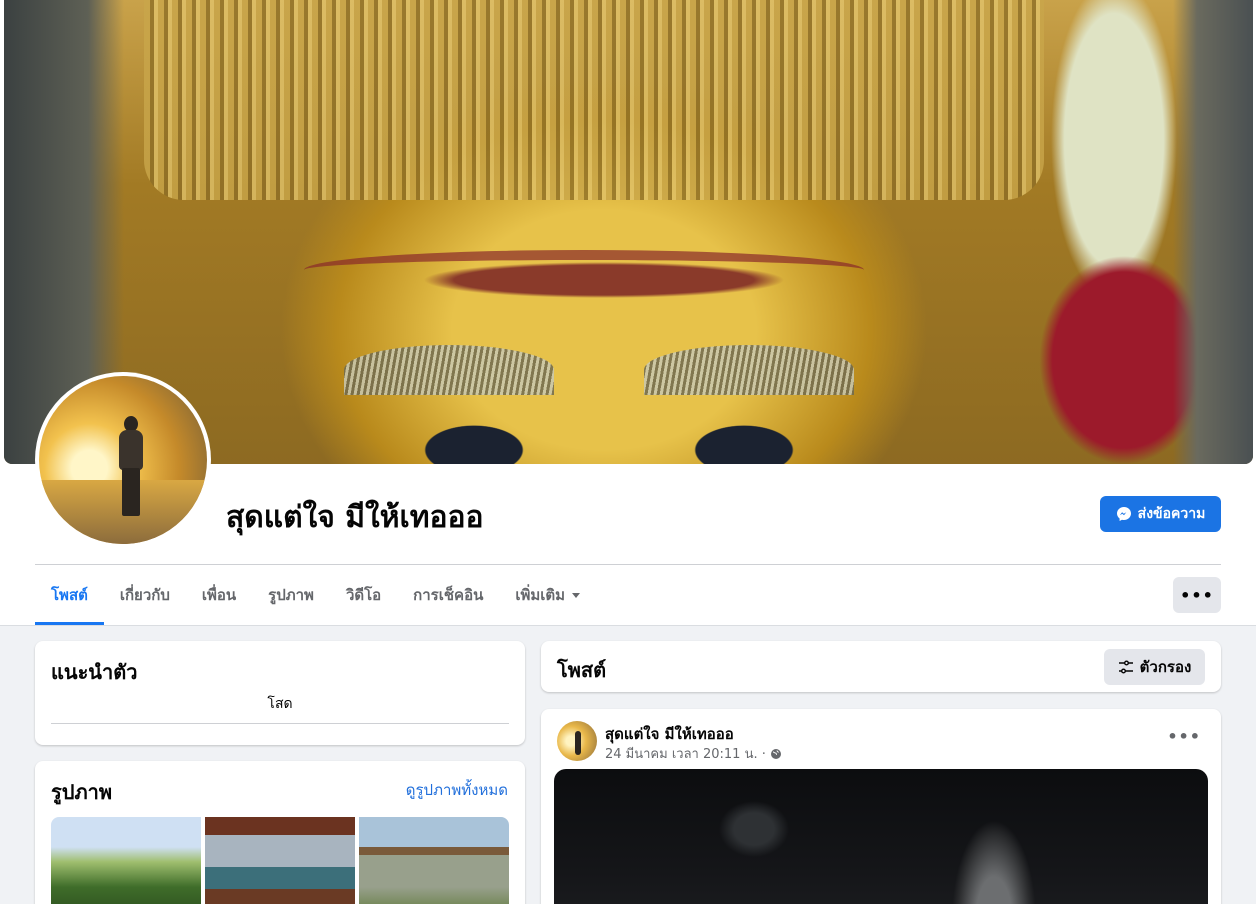 This screenshot has width=1256, height=904. What do you see at coordinates (577, 741) in the screenshot?
I see `post-author-avatar` at bounding box center [577, 741].